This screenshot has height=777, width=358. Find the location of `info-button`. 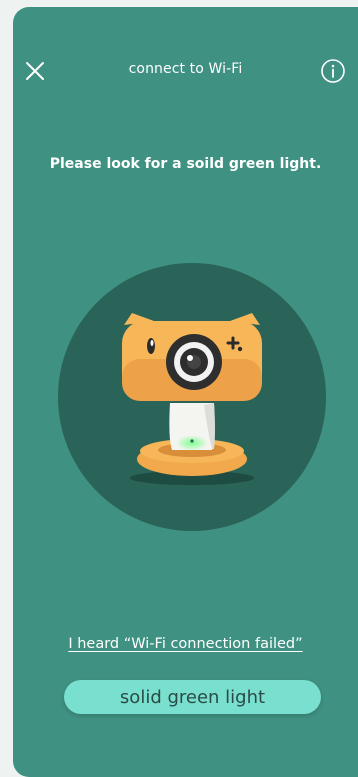

info-button is located at coordinates (333, 71).